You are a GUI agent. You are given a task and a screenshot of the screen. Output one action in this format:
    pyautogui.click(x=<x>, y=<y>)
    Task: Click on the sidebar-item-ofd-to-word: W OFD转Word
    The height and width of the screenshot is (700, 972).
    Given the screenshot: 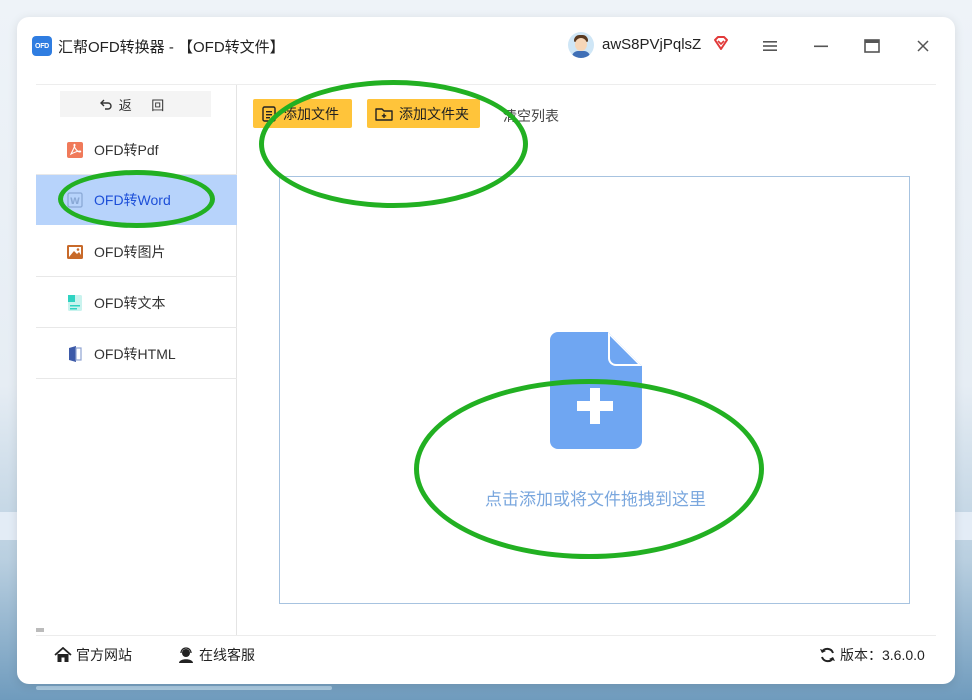 What is the action you would take?
    pyautogui.click(x=136, y=200)
    